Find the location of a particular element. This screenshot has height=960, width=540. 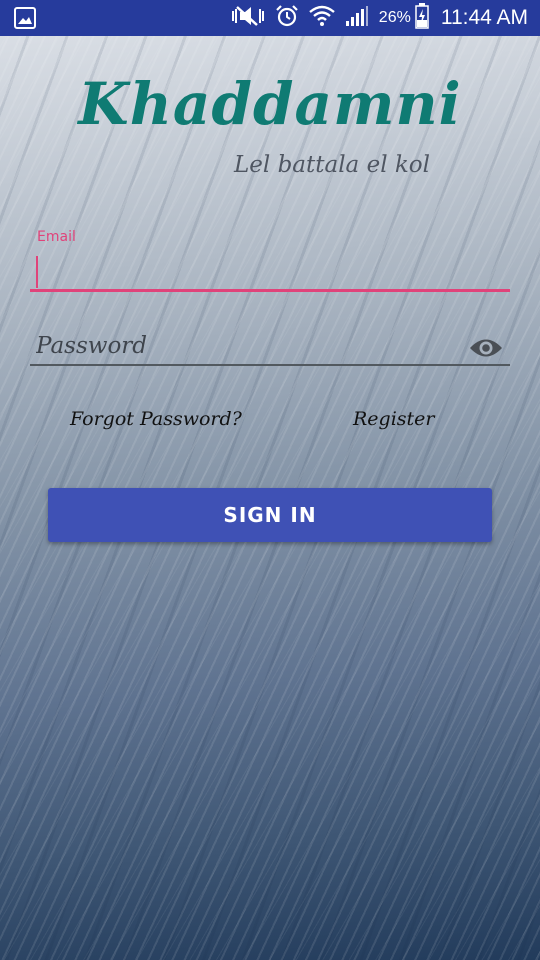

battery-percent: 26% is located at coordinates (394, 17).